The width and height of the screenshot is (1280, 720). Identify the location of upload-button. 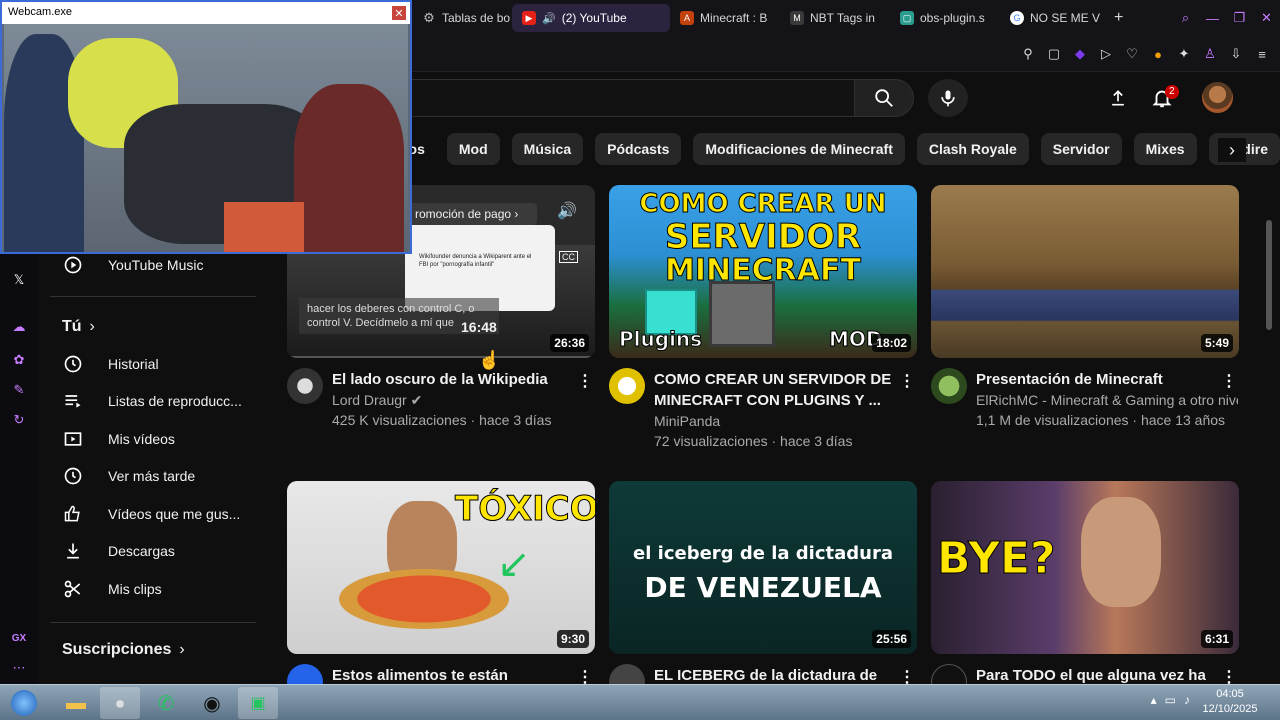
(1118, 98).